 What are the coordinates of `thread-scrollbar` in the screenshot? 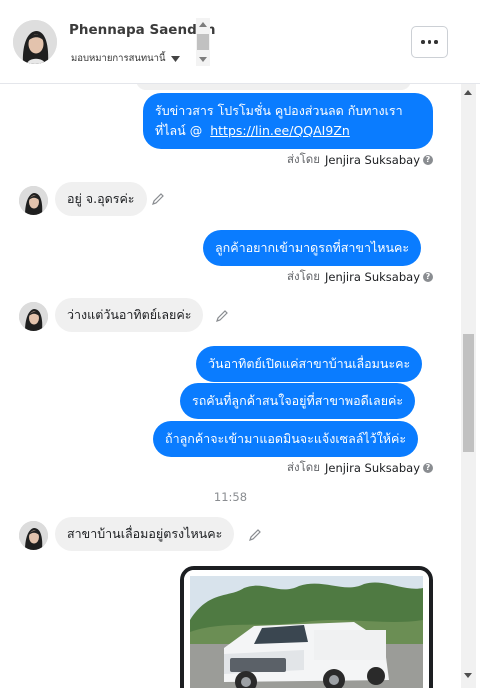 It's located at (468, 386).